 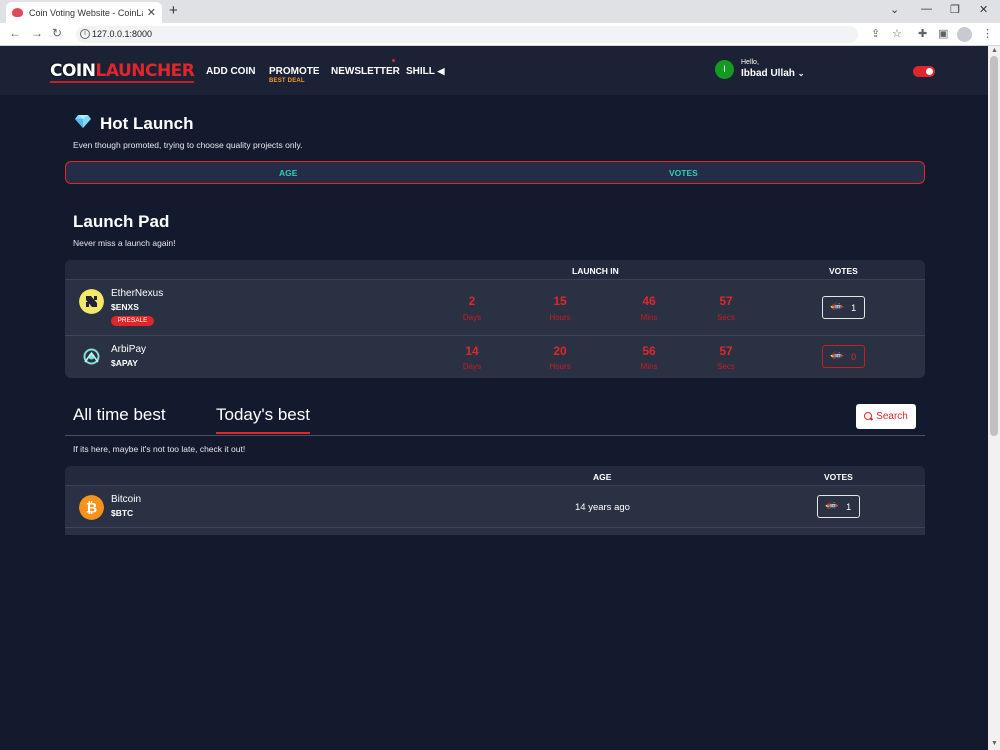 I want to click on share-icon: ⇪, so click(x=875, y=33).